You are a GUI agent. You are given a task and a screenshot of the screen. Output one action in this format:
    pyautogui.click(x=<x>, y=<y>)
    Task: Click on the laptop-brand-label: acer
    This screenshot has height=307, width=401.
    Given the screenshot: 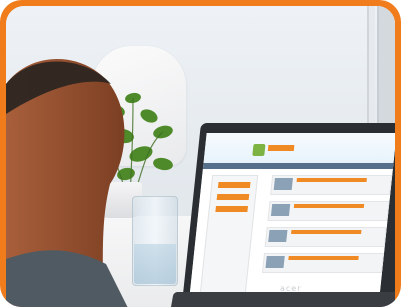 What is the action you would take?
    pyautogui.click(x=291, y=288)
    